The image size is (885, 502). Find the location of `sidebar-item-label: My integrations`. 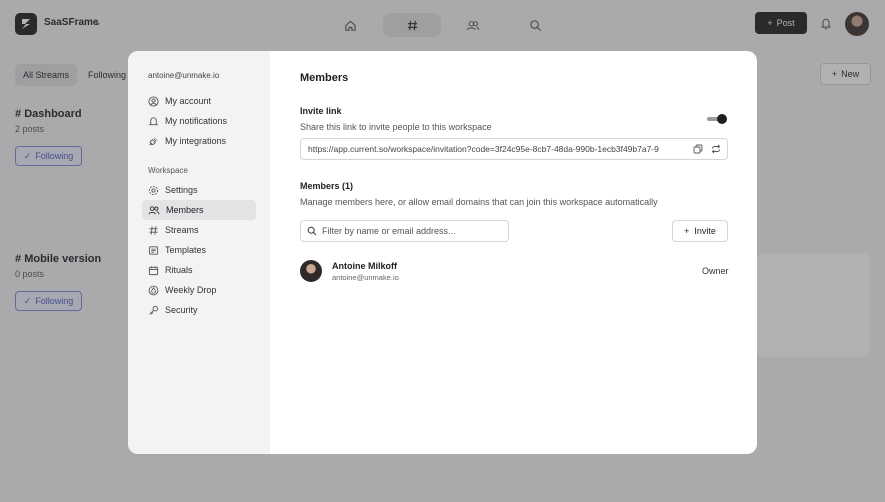

sidebar-item-label: My integrations is located at coordinates (196, 141).